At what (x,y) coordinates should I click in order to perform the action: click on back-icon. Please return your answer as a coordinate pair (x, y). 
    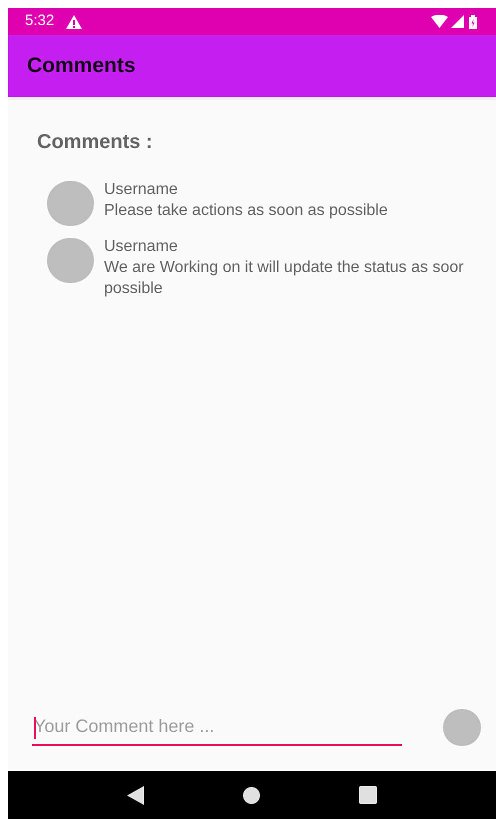
    Looking at the image, I should click on (135, 795).